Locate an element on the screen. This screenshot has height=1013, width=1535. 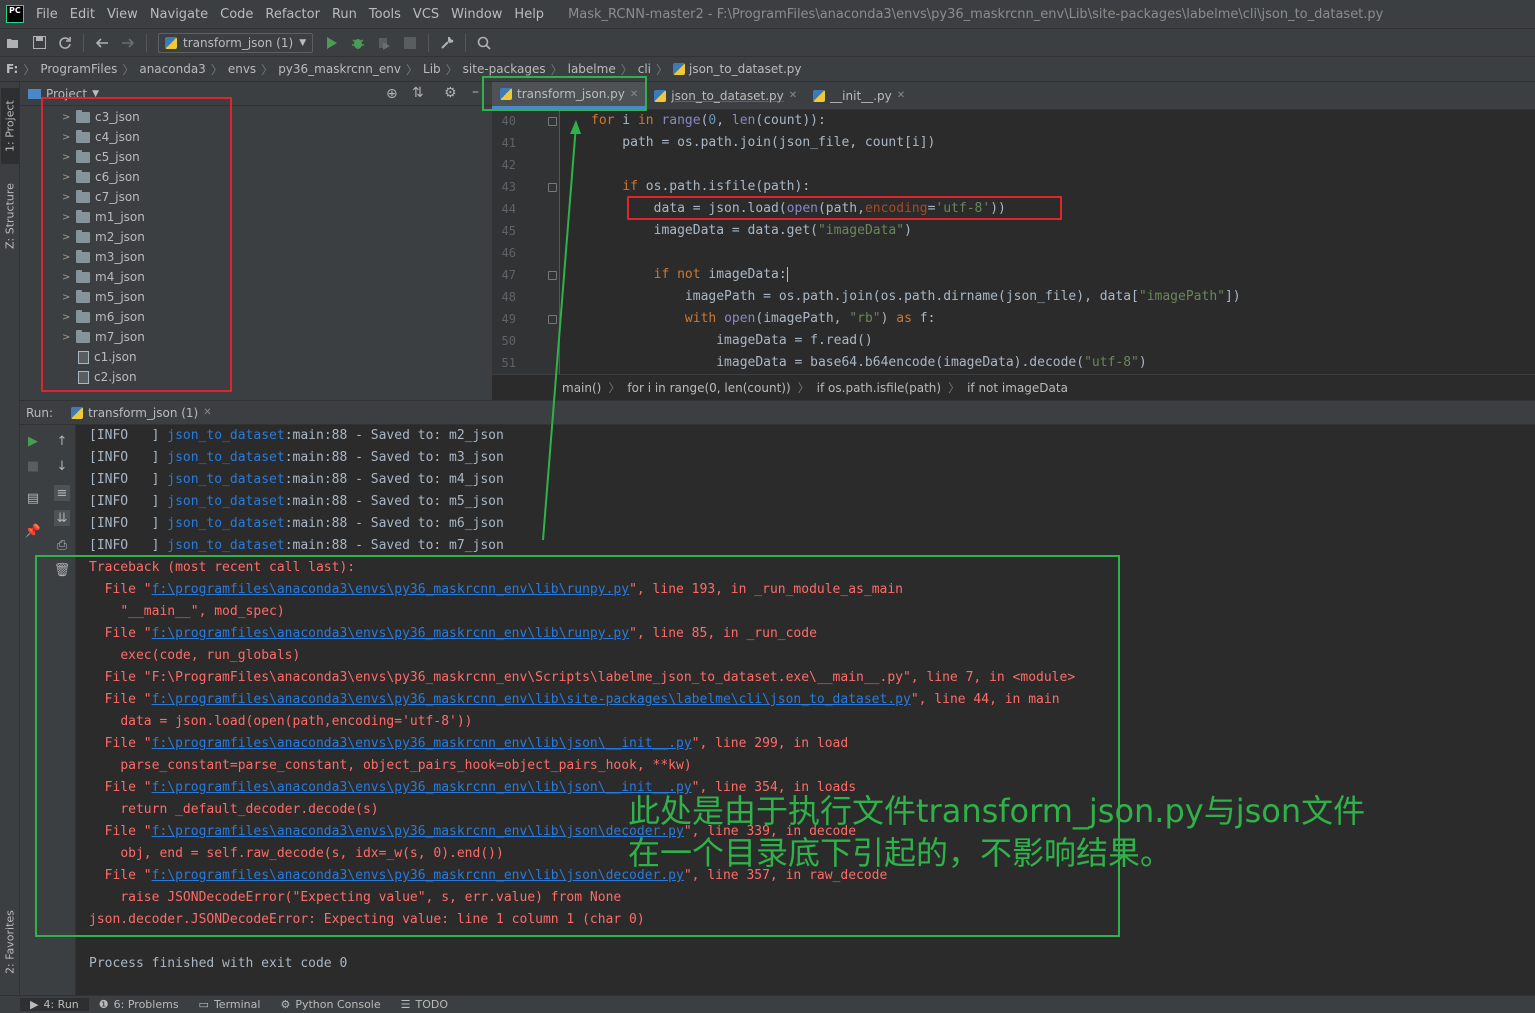
annotation-line: 此处是由于执行文件transform_json.py与json文件 is located at coordinates (997, 811).